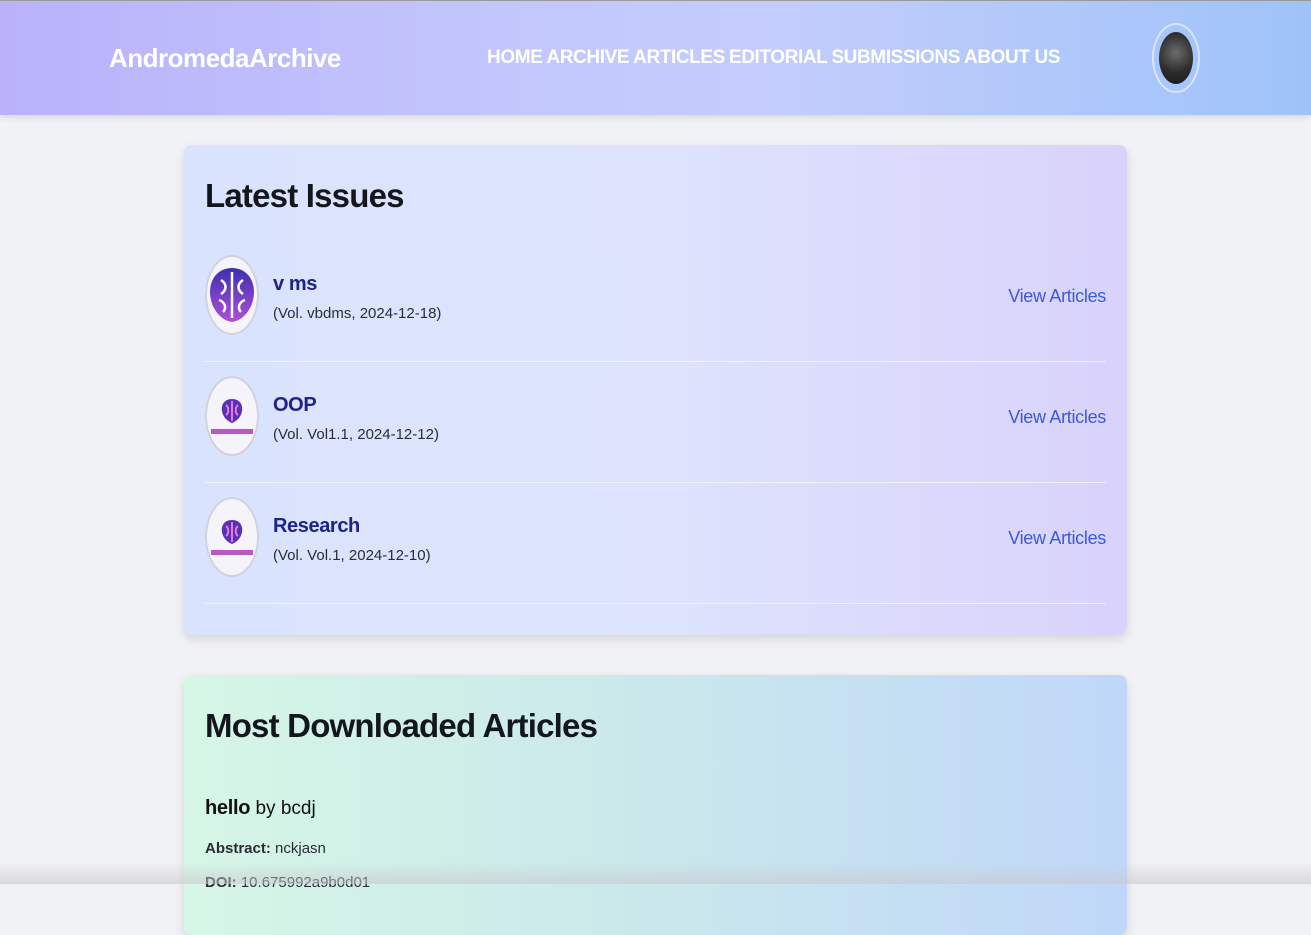 The width and height of the screenshot is (1311, 935). Describe the element at coordinates (227, 808) in the screenshot. I see `article-title: hello` at that location.